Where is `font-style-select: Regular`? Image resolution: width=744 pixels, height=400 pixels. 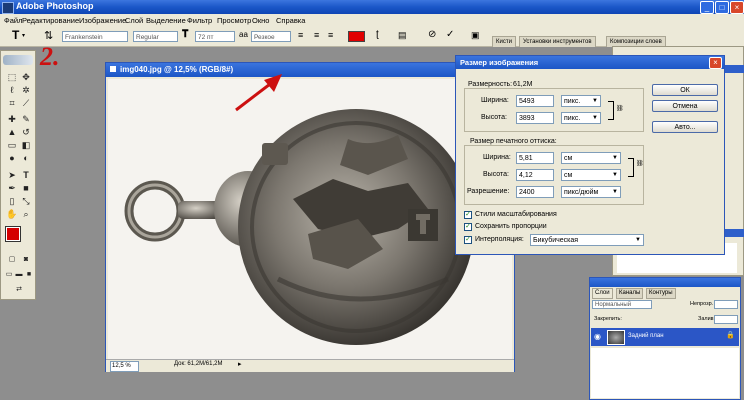 font-style-select: Regular is located at coordinates (155, 36).